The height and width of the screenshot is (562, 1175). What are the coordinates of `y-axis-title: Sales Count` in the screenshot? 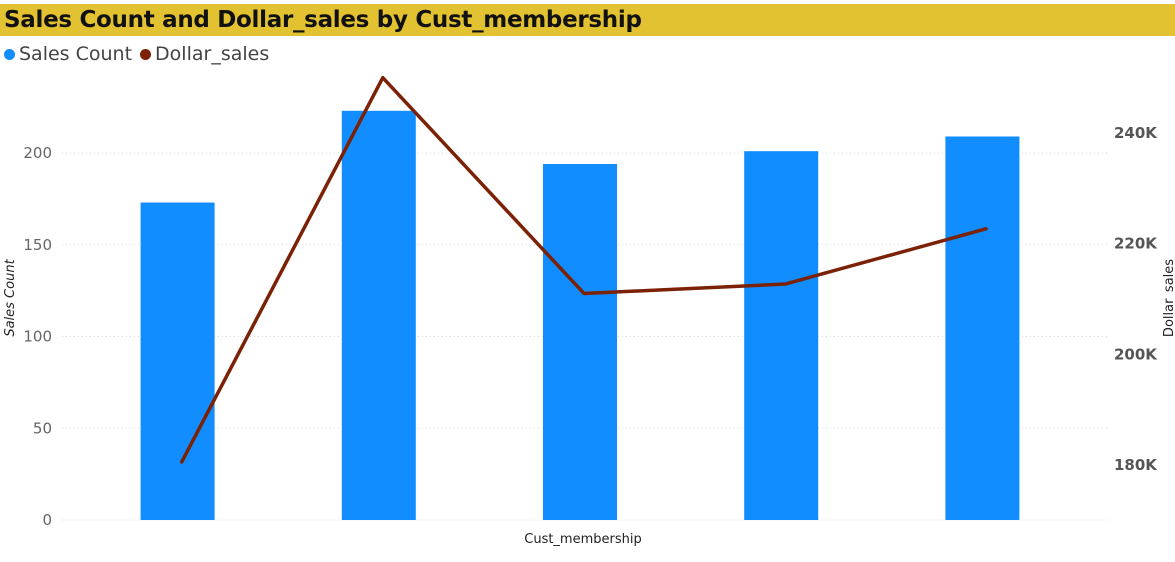 It's located at (10, 297).